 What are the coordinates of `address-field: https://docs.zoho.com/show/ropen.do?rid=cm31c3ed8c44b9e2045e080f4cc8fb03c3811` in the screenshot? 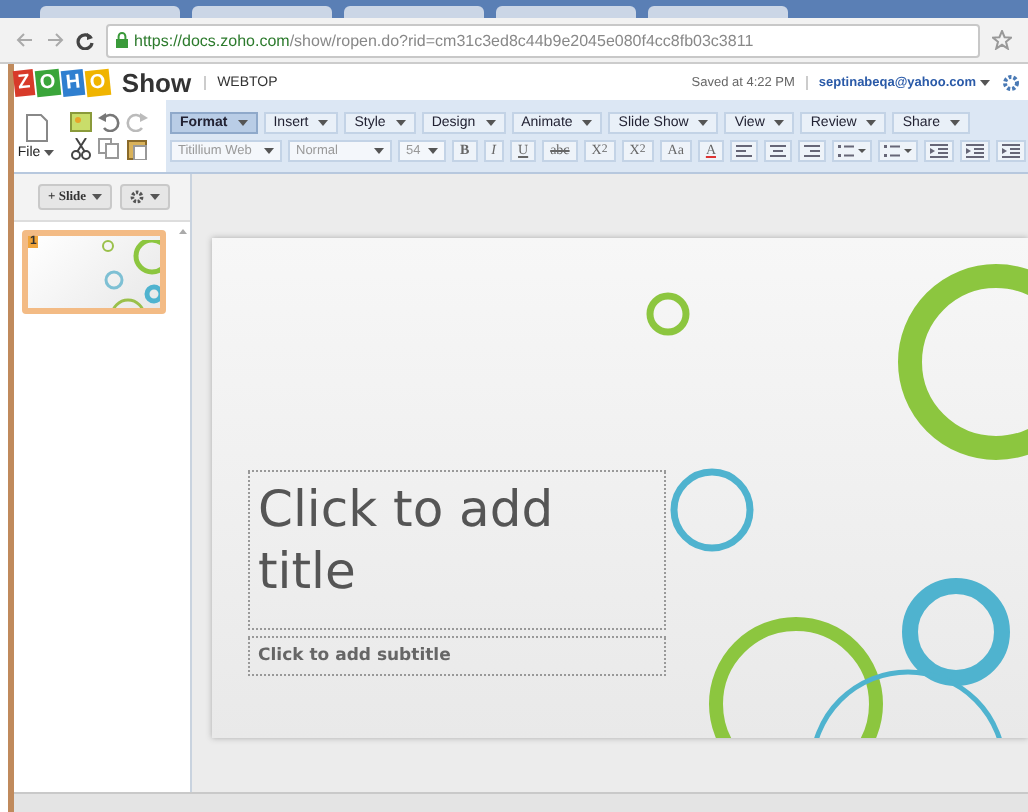 It's located at (543, 40).